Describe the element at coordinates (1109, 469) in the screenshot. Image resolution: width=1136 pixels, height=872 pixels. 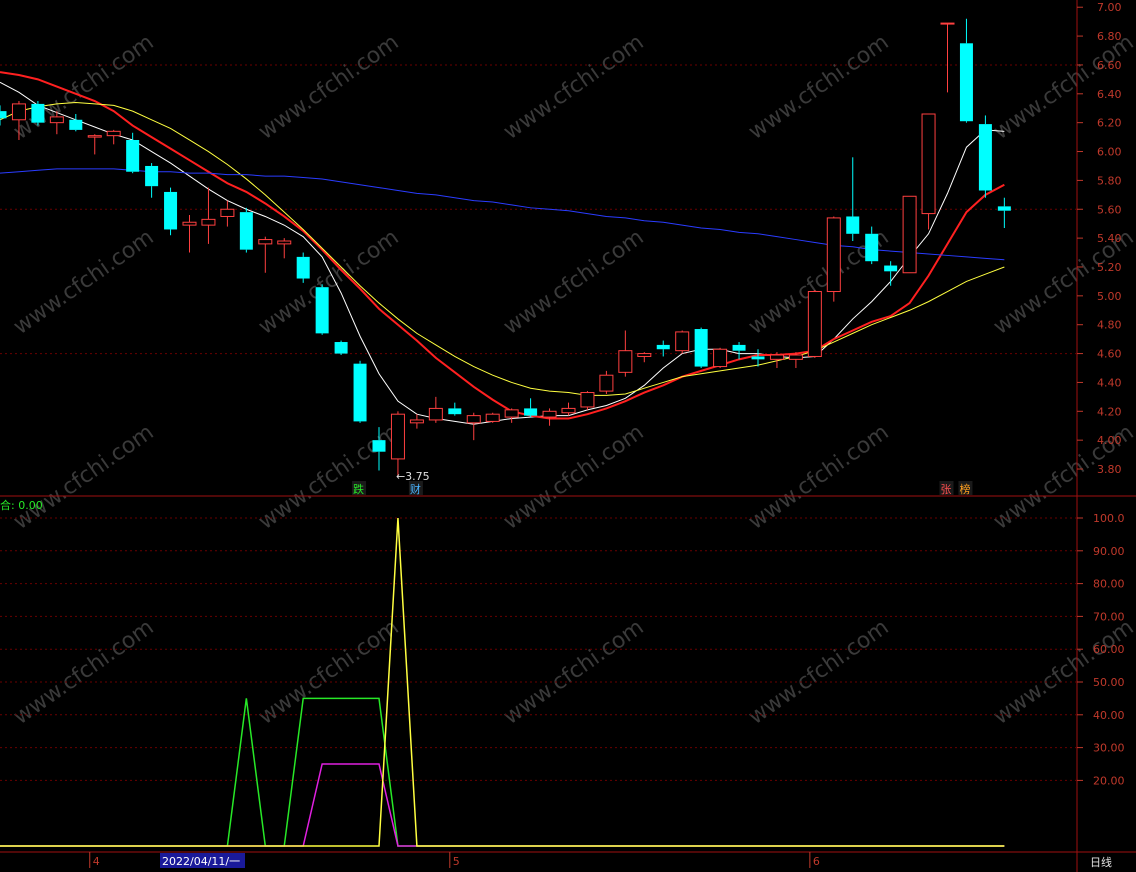
I see `price-tick-label: 3.80` at that location.